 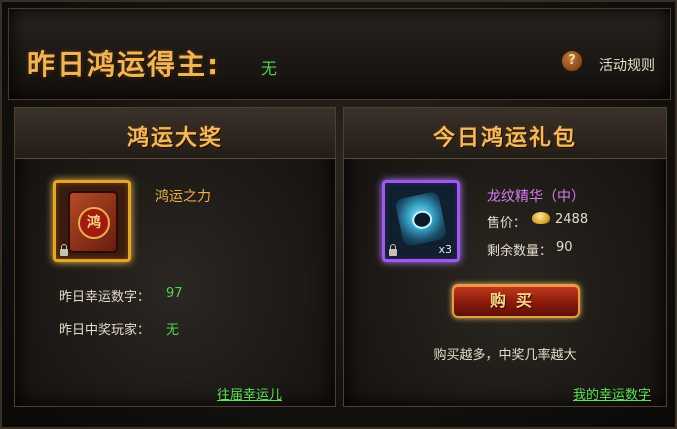 I want to click on history-winners-link: 往届幸运儿, so click(x=249, y=393).